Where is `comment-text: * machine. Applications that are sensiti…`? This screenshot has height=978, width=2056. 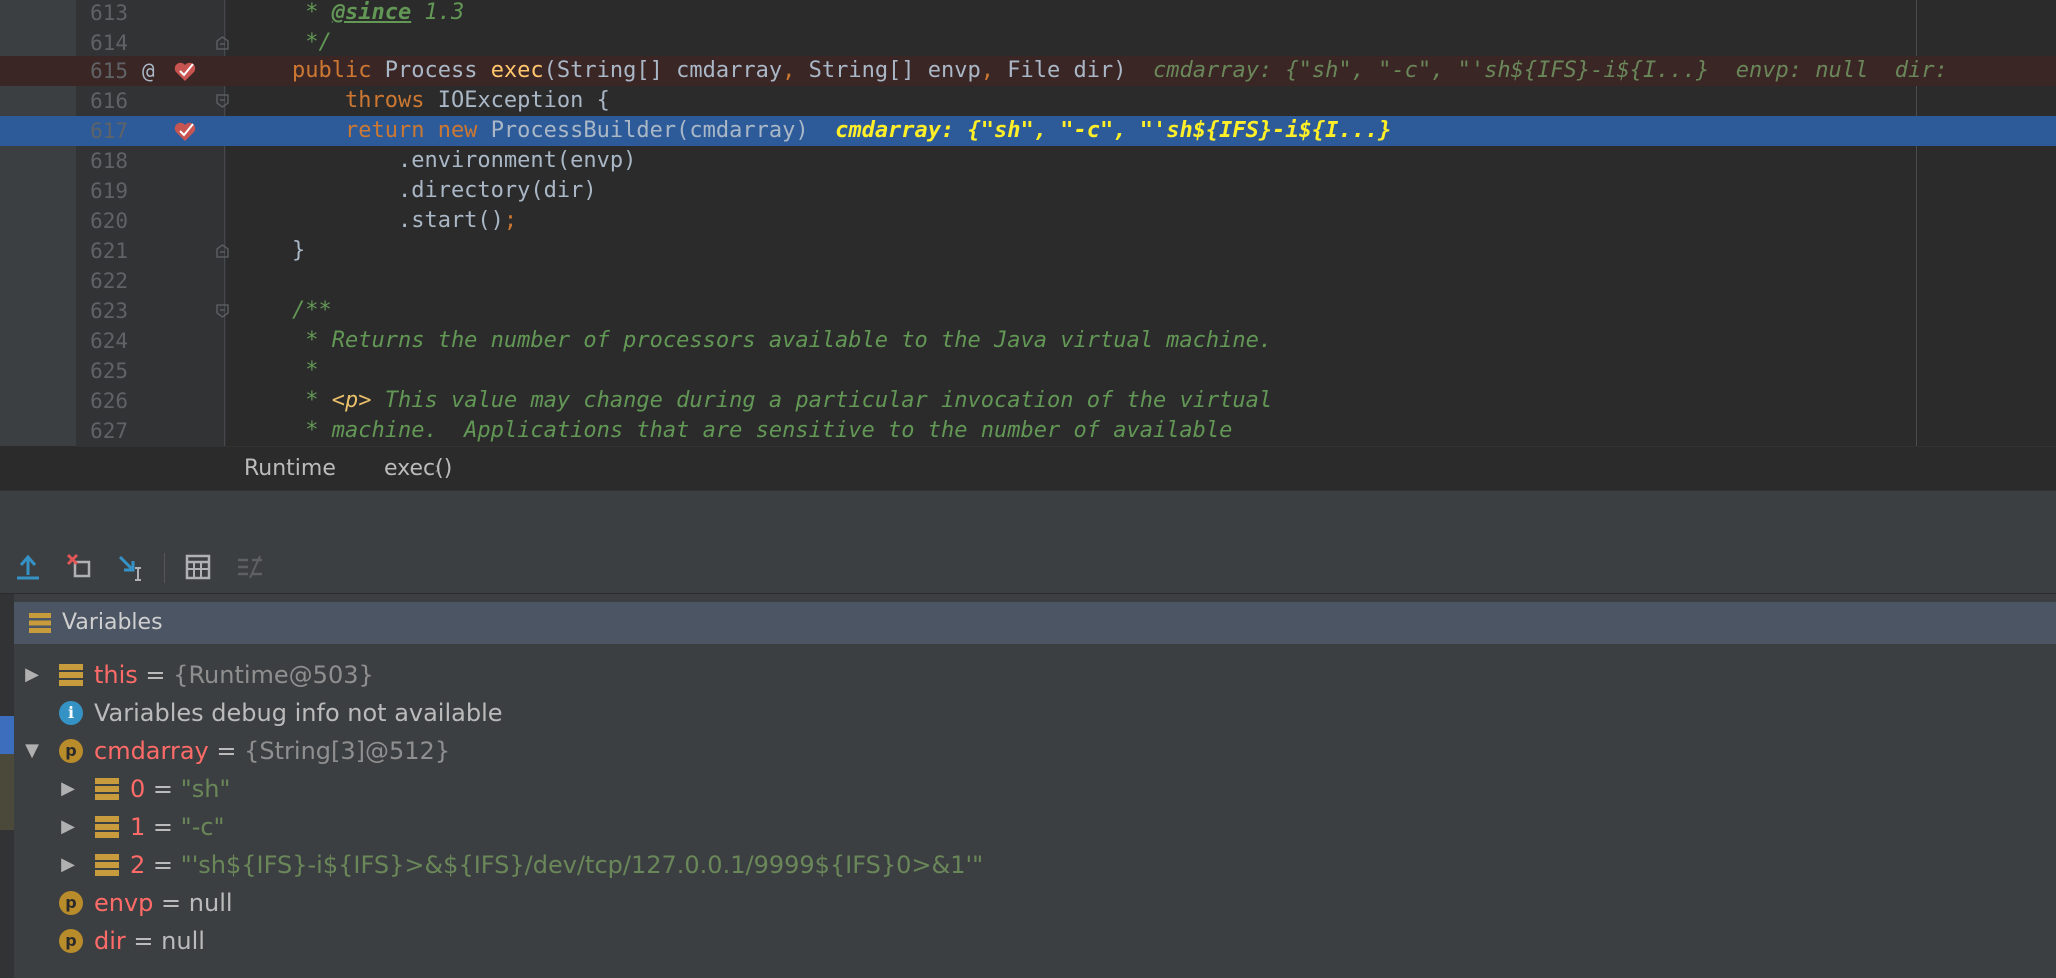 comment-text: * machine. Applications that are sensiti… is located at coordinates (762, 430).